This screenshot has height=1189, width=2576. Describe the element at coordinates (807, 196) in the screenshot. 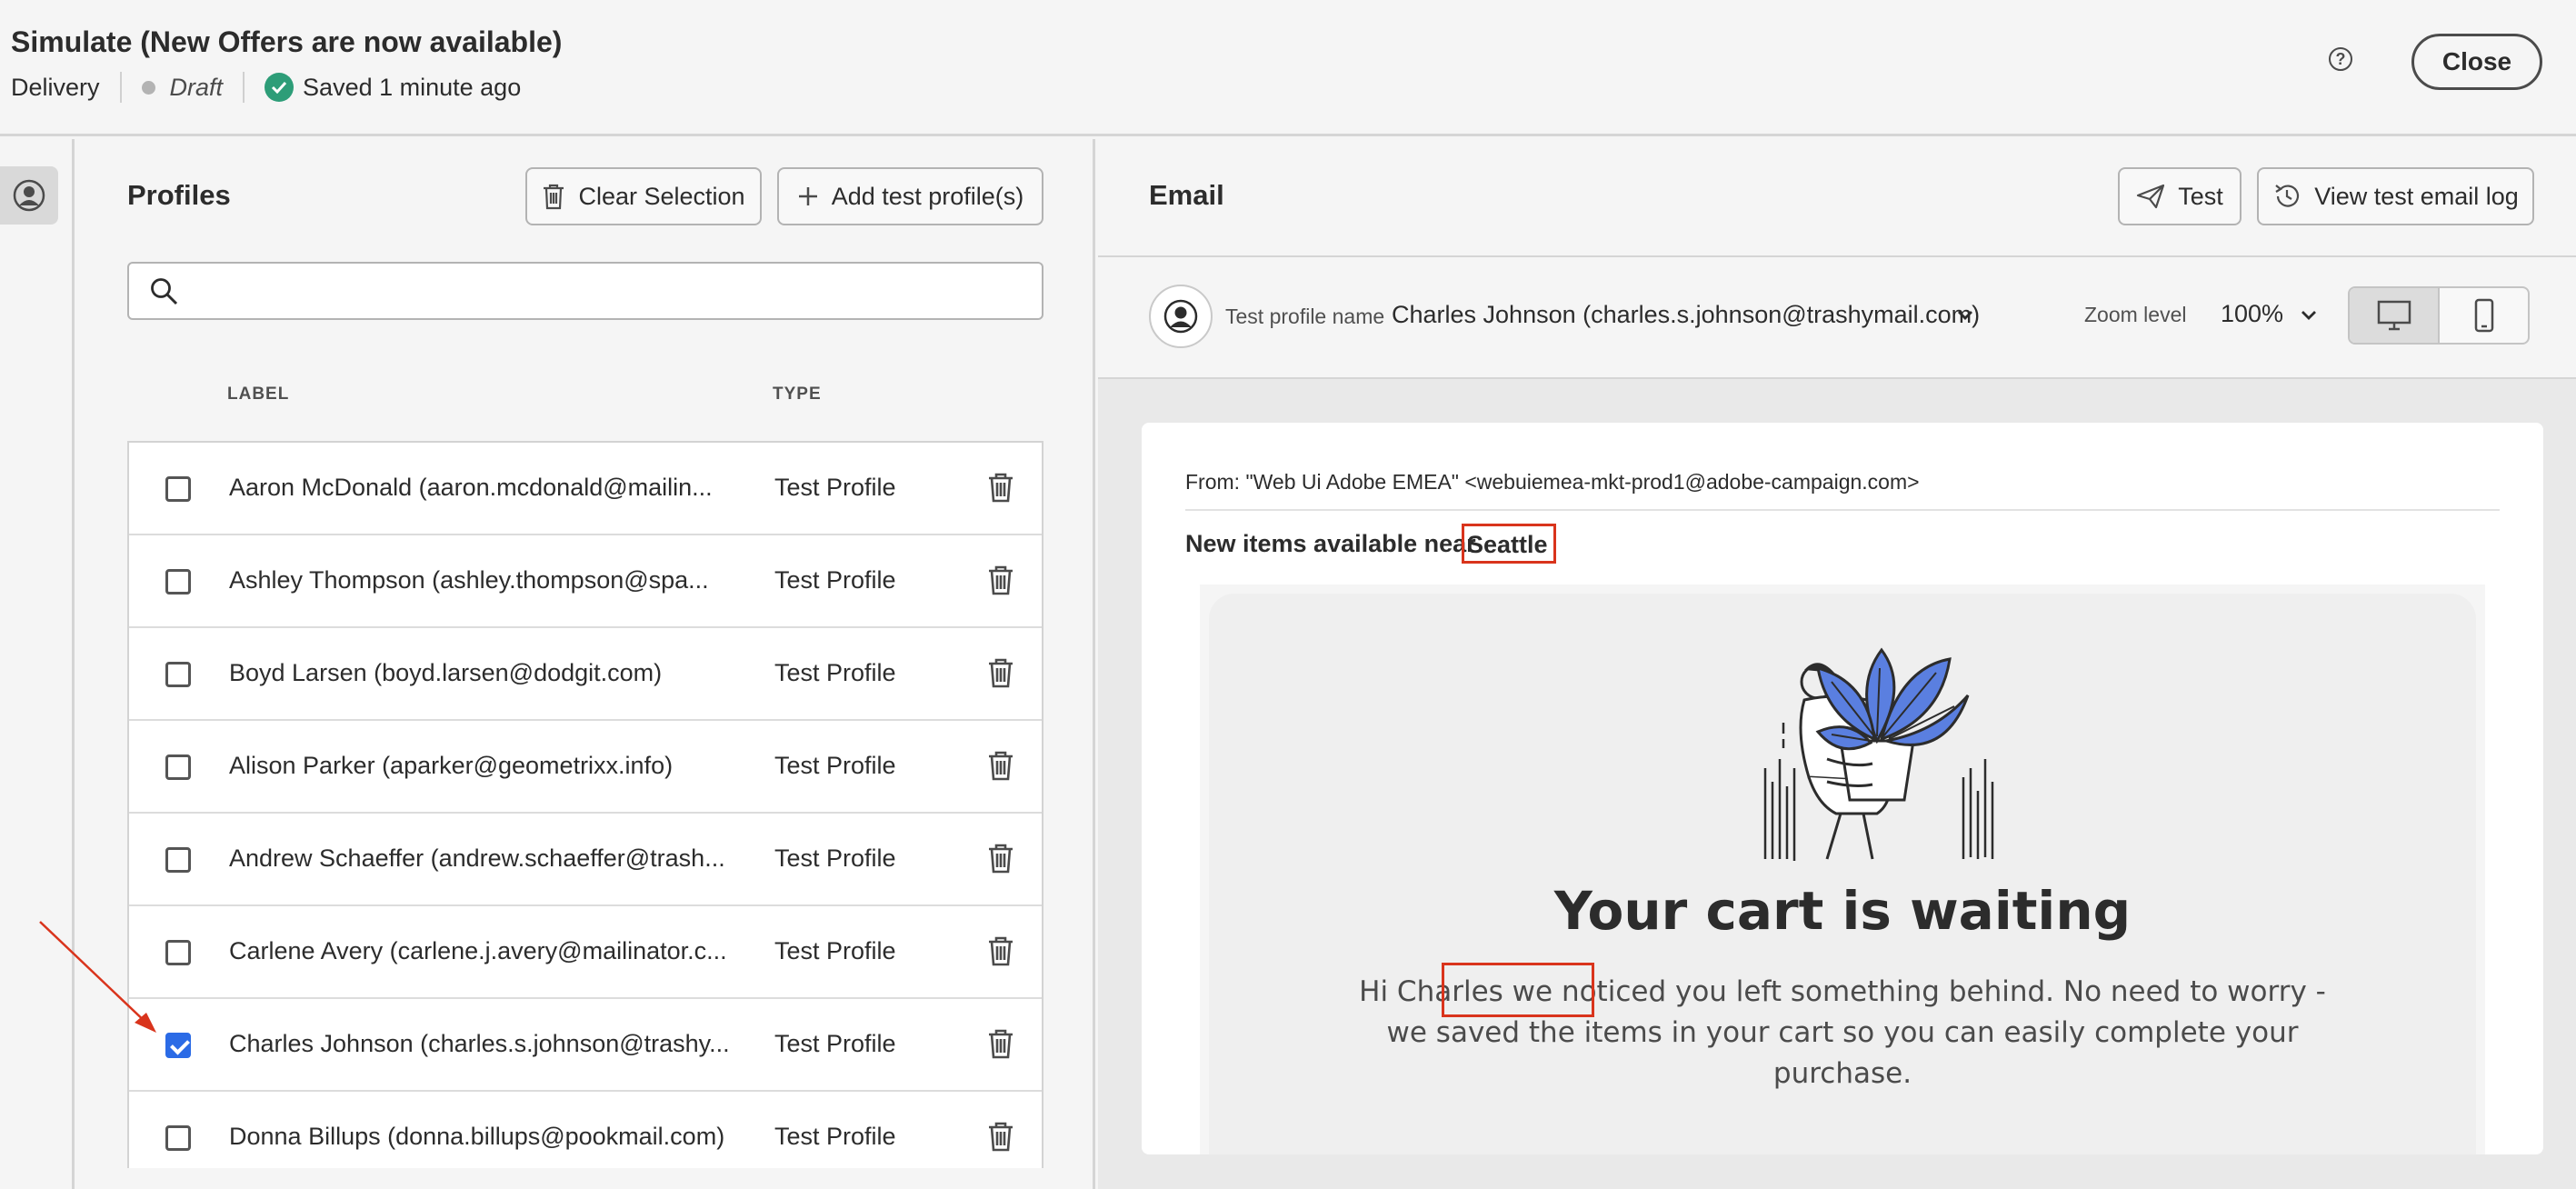

I see `plus-icon` at that location.